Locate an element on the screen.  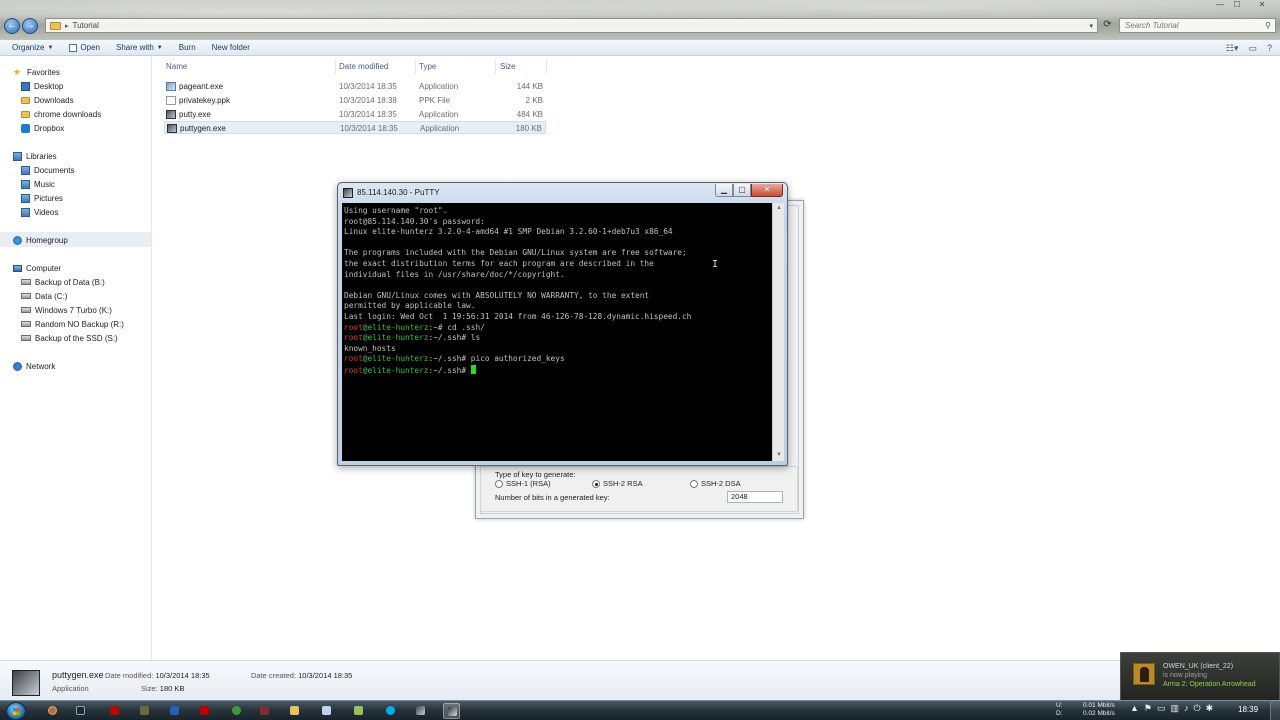
refresh-button: ⟳ is located at coordinates (1107, 25).